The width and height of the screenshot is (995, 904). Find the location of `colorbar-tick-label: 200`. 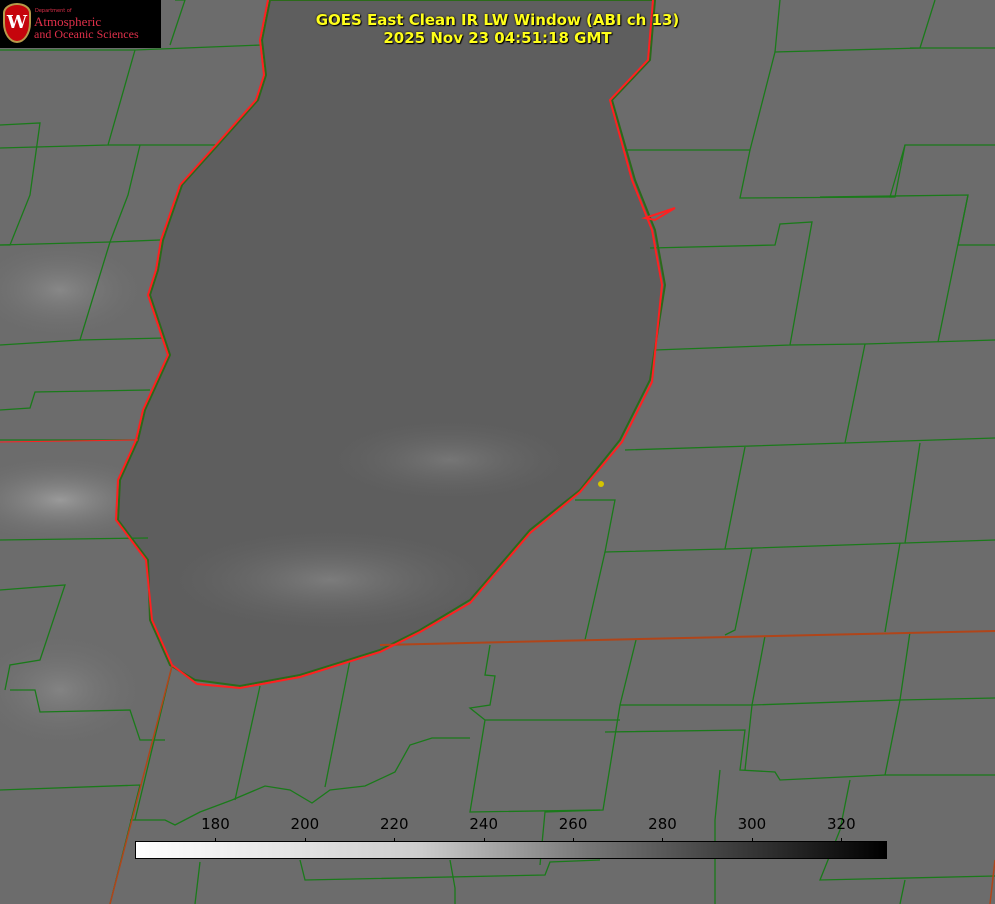

colorbar-tick-label: 200 is located at coordinates (305, 824).